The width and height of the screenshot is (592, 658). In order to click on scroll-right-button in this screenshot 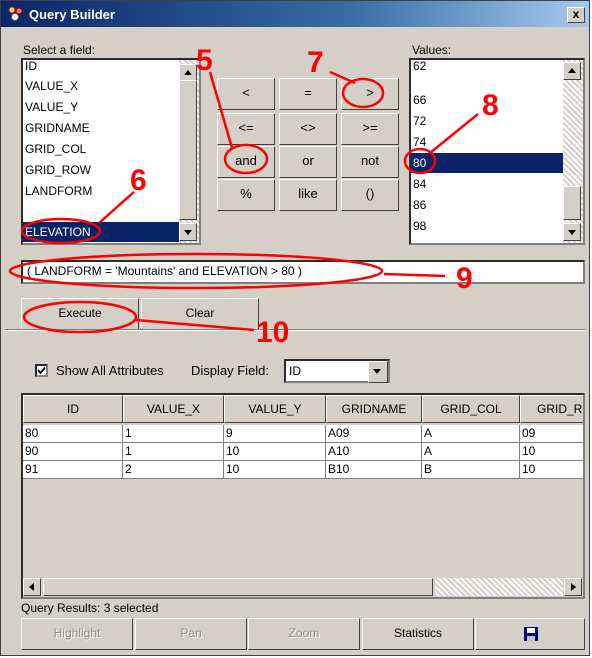, I will do `click(573, 587)`.